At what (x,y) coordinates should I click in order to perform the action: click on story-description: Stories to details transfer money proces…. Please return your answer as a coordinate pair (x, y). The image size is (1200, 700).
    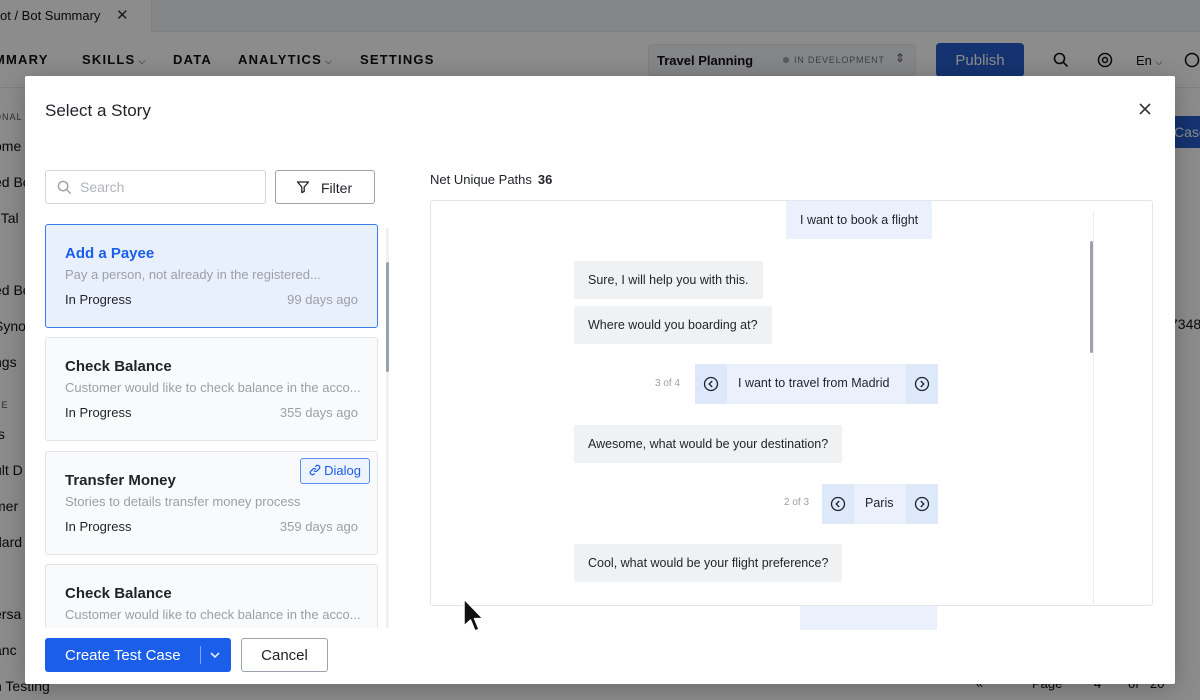
    Looking at the image, I should click on (183, 501).